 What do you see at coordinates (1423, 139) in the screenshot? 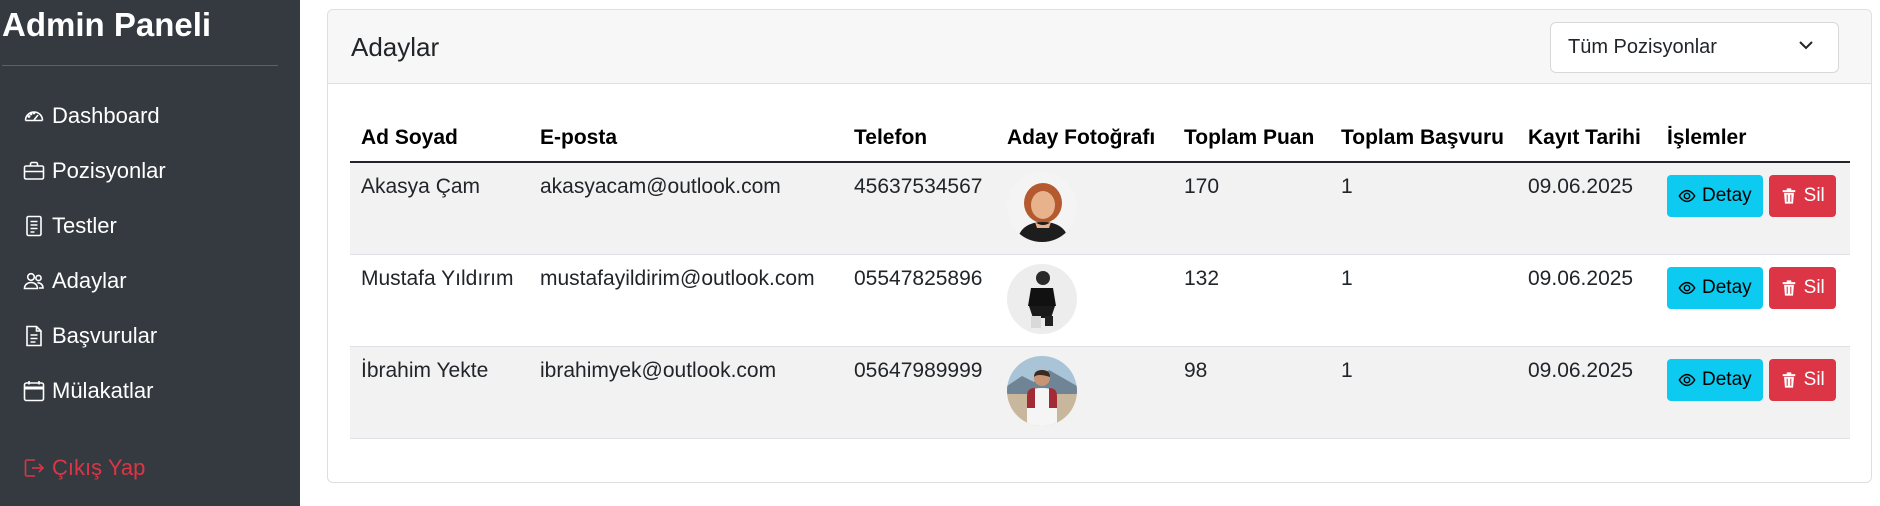
I see `column-header-applications: Toplam Başvuru` at bounding box center [1423, 139].